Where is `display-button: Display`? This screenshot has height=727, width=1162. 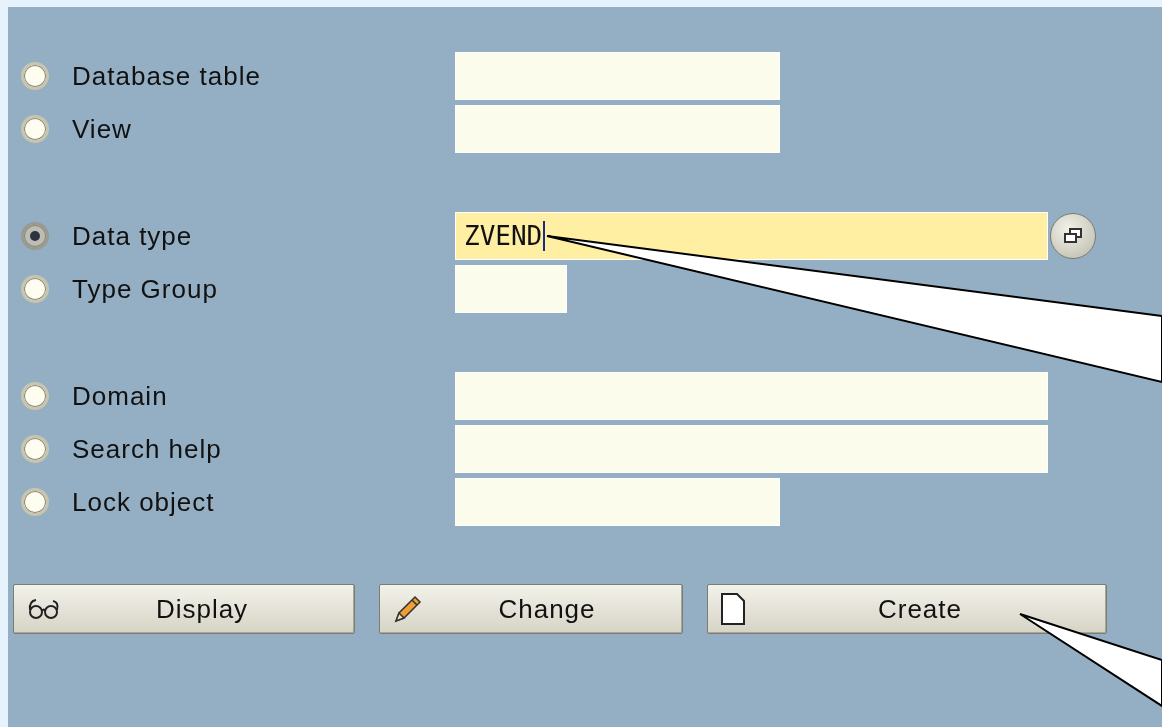 display-button: Display is located at coordinates (184, 609).